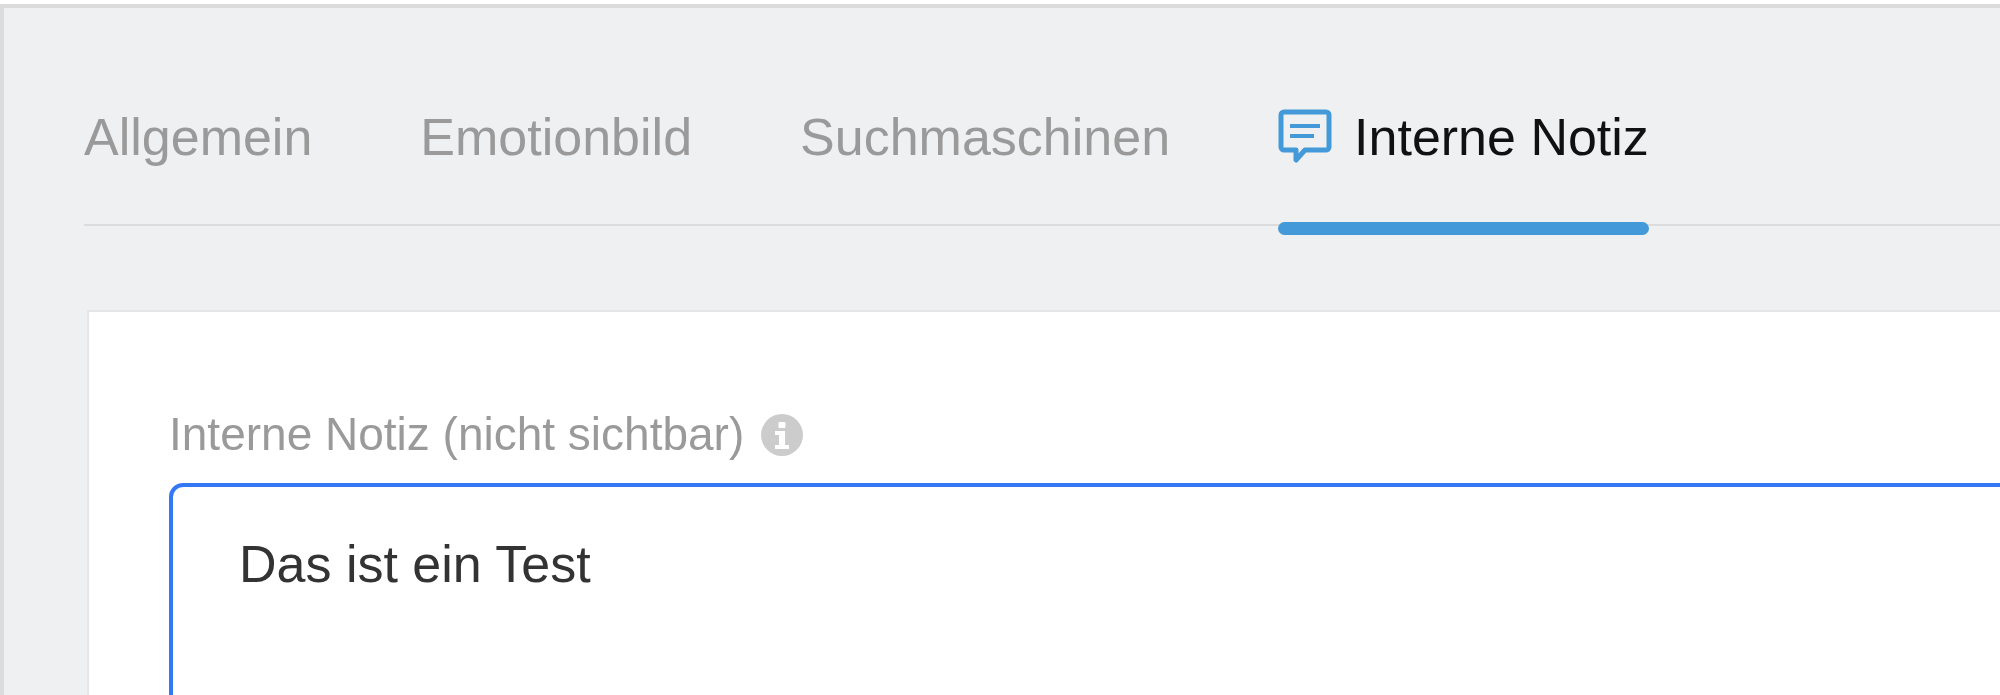  Describe the element at coordinates (198, 171) in the screenshot. I see `tab: Allgemein` at that location.